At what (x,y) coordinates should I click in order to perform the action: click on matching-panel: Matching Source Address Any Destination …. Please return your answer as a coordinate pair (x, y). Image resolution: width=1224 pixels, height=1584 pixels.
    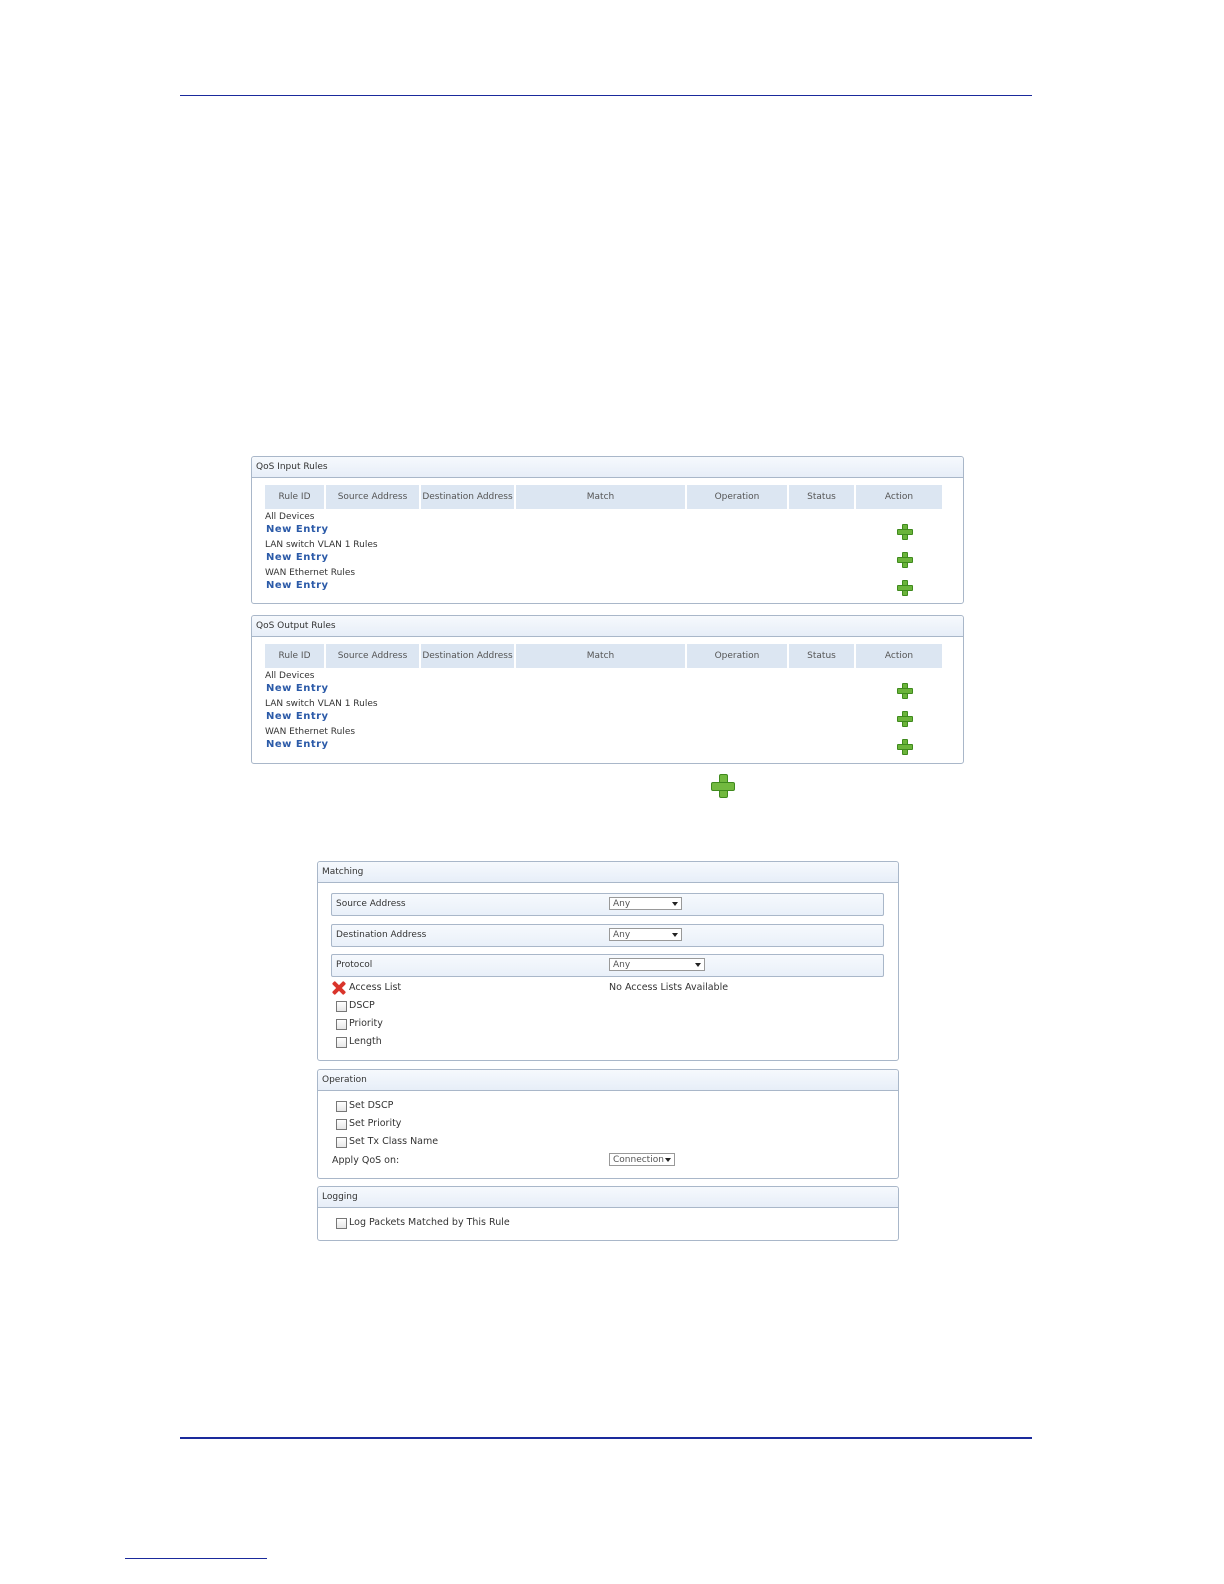
    Looking at the image, I should click on (608, 961).